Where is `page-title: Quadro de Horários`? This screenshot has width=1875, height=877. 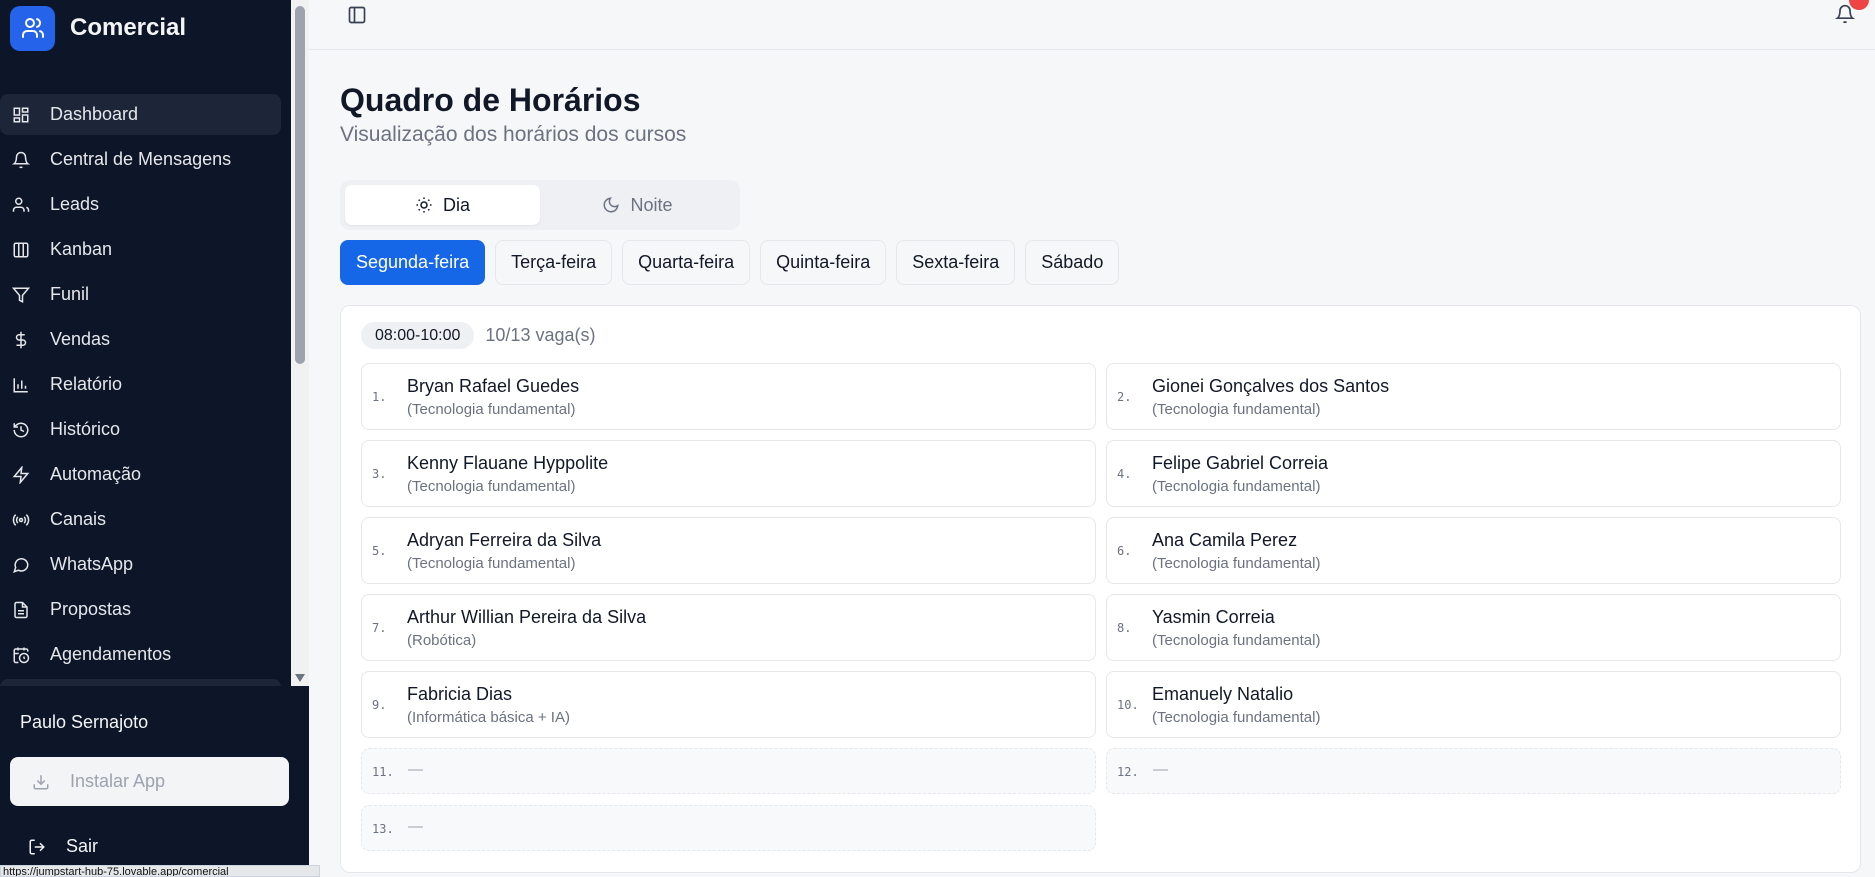 page-title: Quadro de Horários is located at coordinates (490, 100).